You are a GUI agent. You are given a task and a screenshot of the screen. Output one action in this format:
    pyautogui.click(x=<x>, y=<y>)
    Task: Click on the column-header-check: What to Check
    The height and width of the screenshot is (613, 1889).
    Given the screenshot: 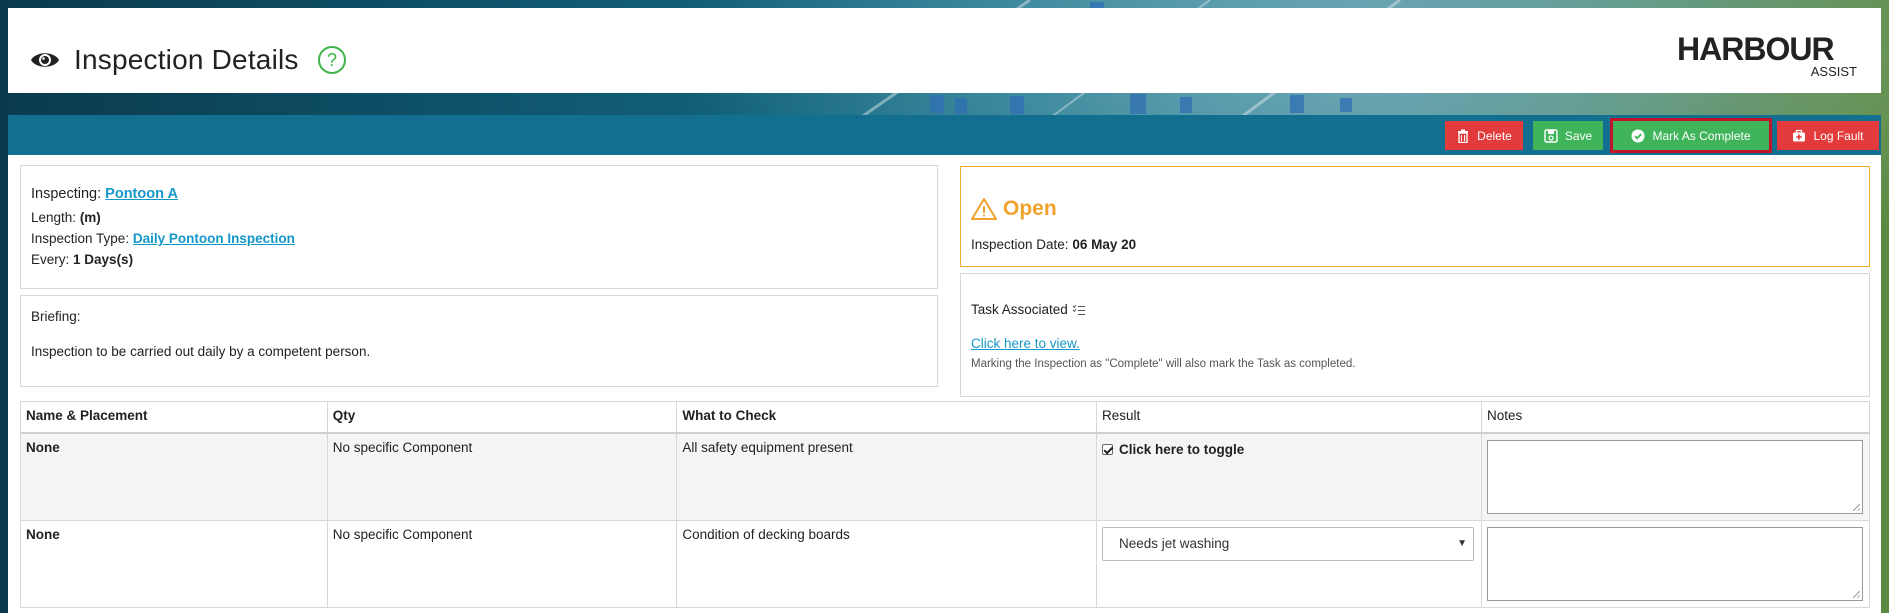 What is the action you would take?
    pyautogui.click(x=886, y=417)
    